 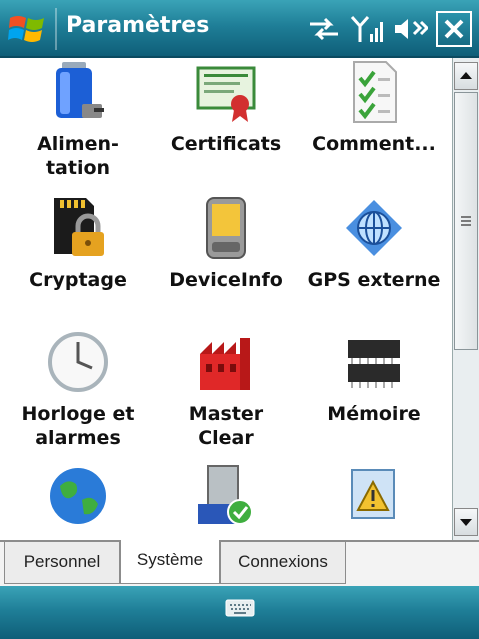 I want to click on globe-icon, so click(x=78, y=496).